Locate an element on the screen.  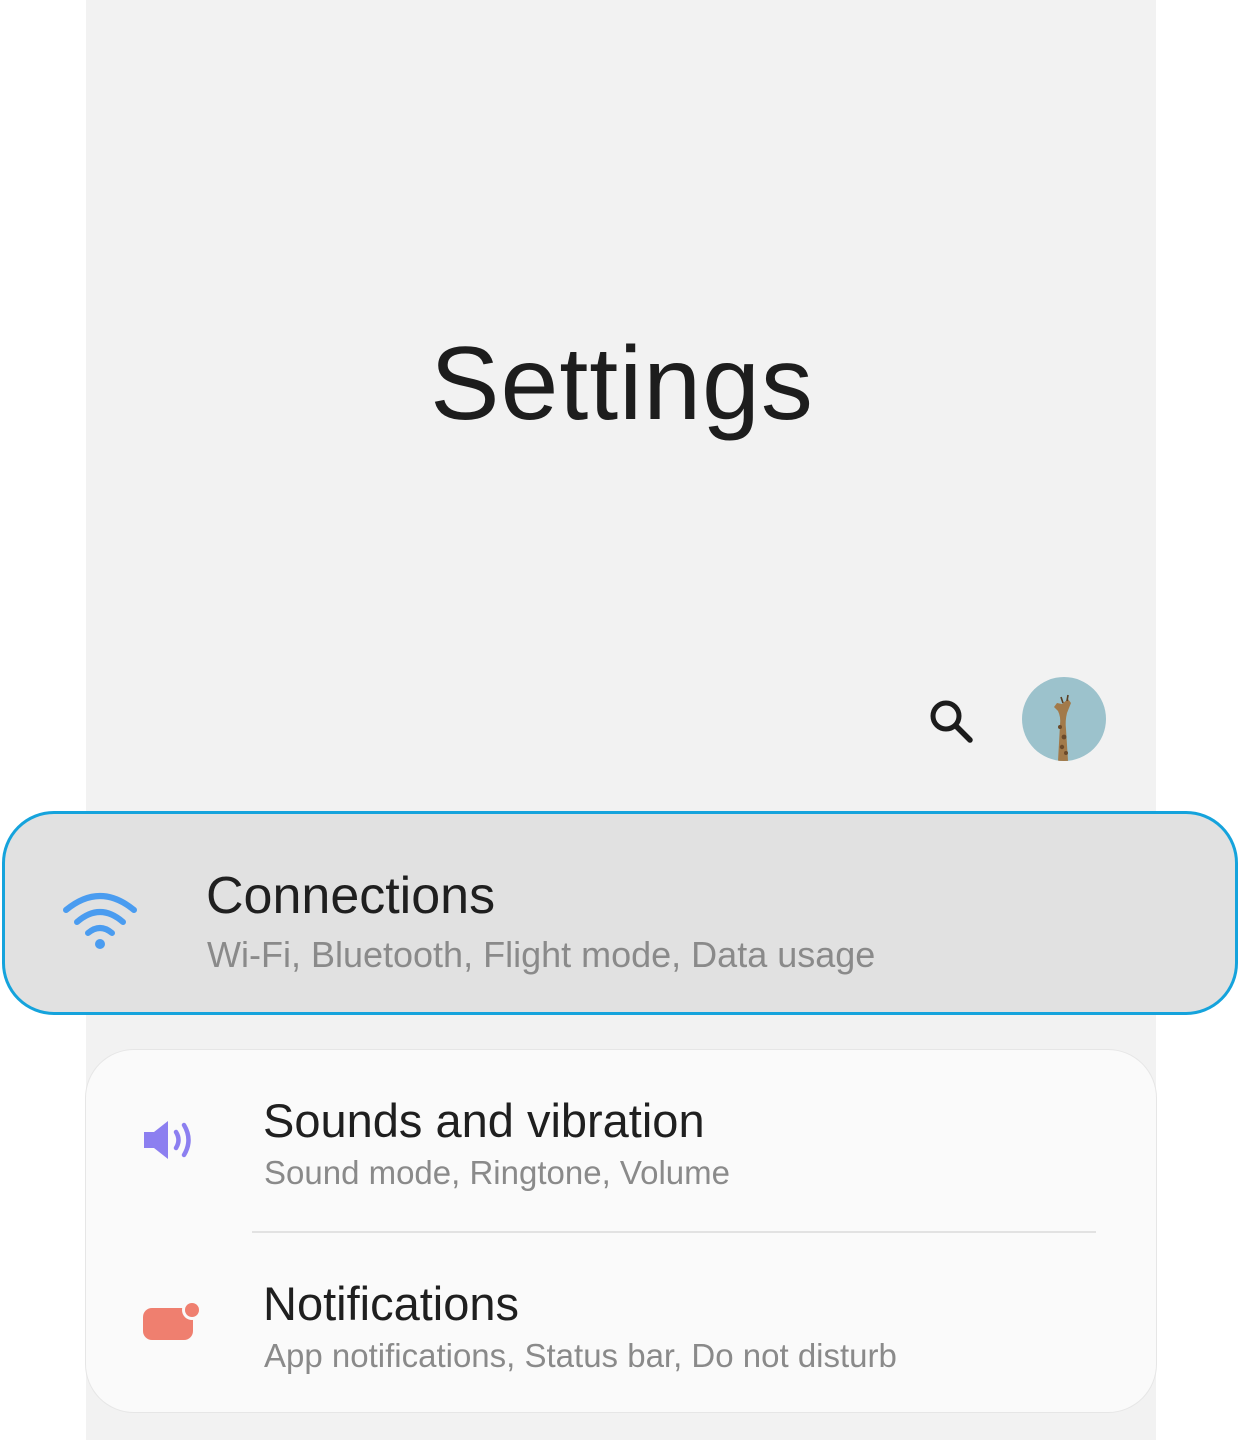
wifi-icon is located at coordinates (100, 919).